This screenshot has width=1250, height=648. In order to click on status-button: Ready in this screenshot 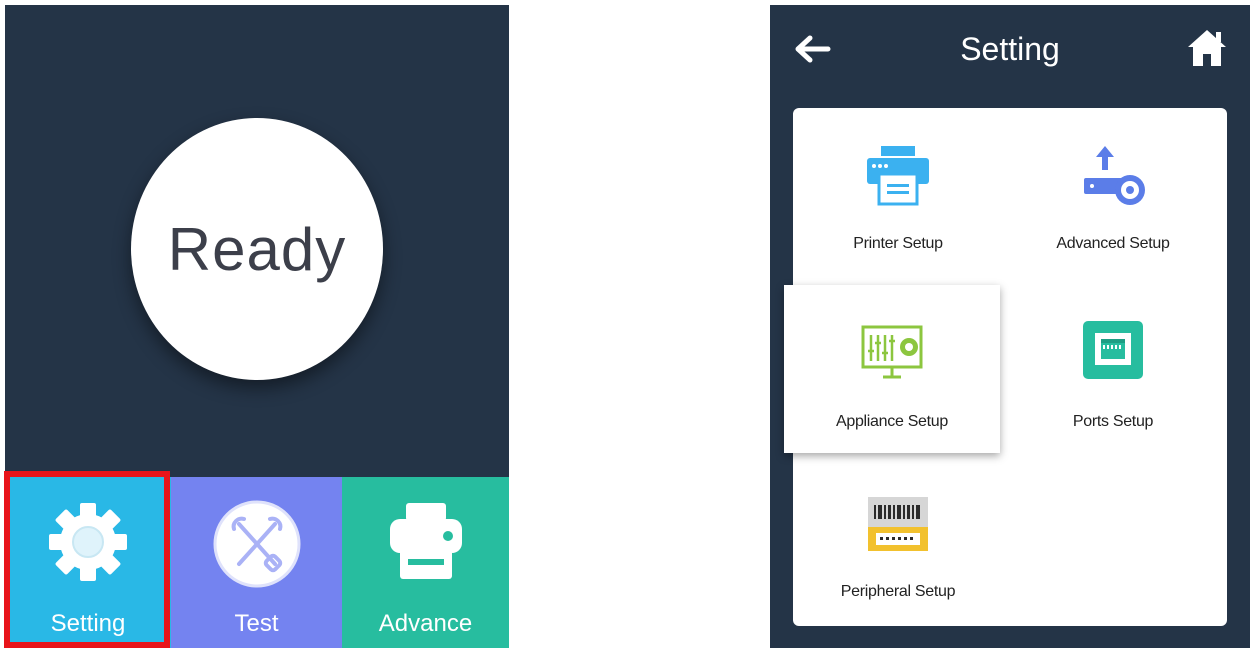, I will do `click(257, 249)`.